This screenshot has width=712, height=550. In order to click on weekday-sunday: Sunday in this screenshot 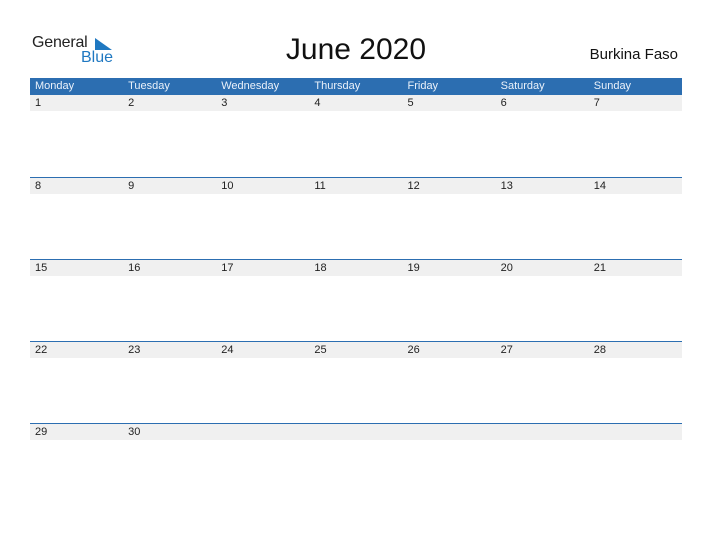, I will do `click(612, 86)`.